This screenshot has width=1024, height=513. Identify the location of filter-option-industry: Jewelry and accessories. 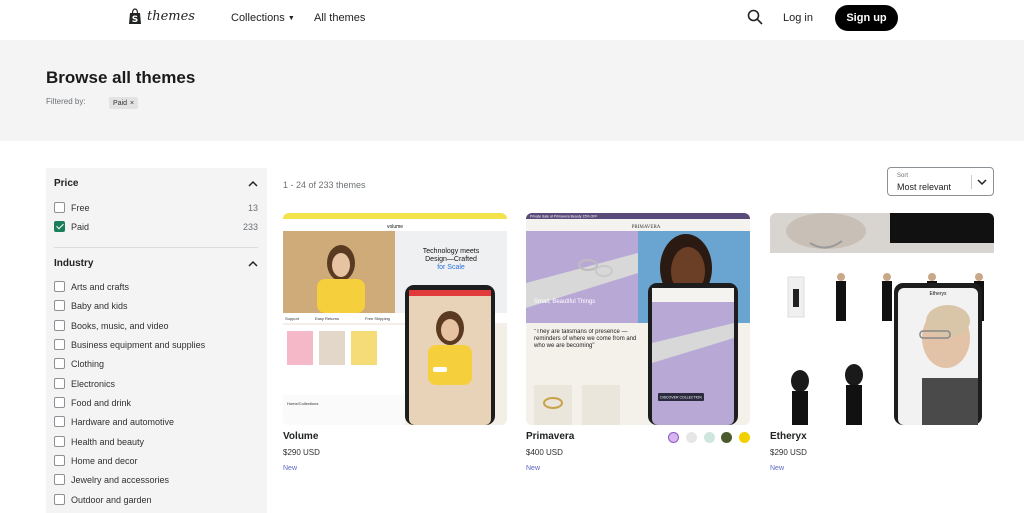
(156, 479).